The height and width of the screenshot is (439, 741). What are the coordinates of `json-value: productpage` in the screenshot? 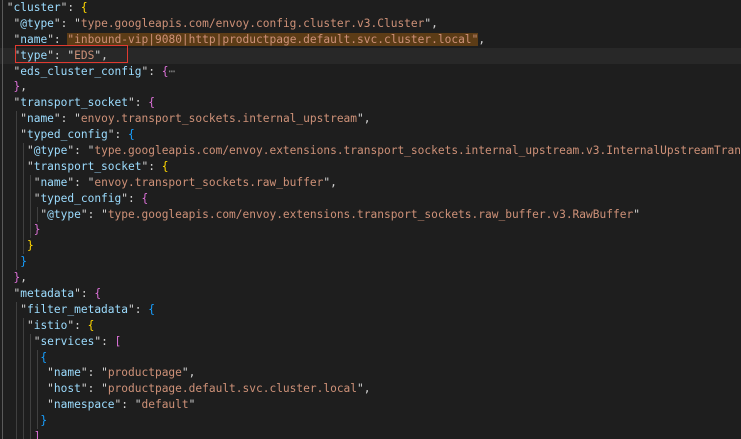 It's located at (144, 373).